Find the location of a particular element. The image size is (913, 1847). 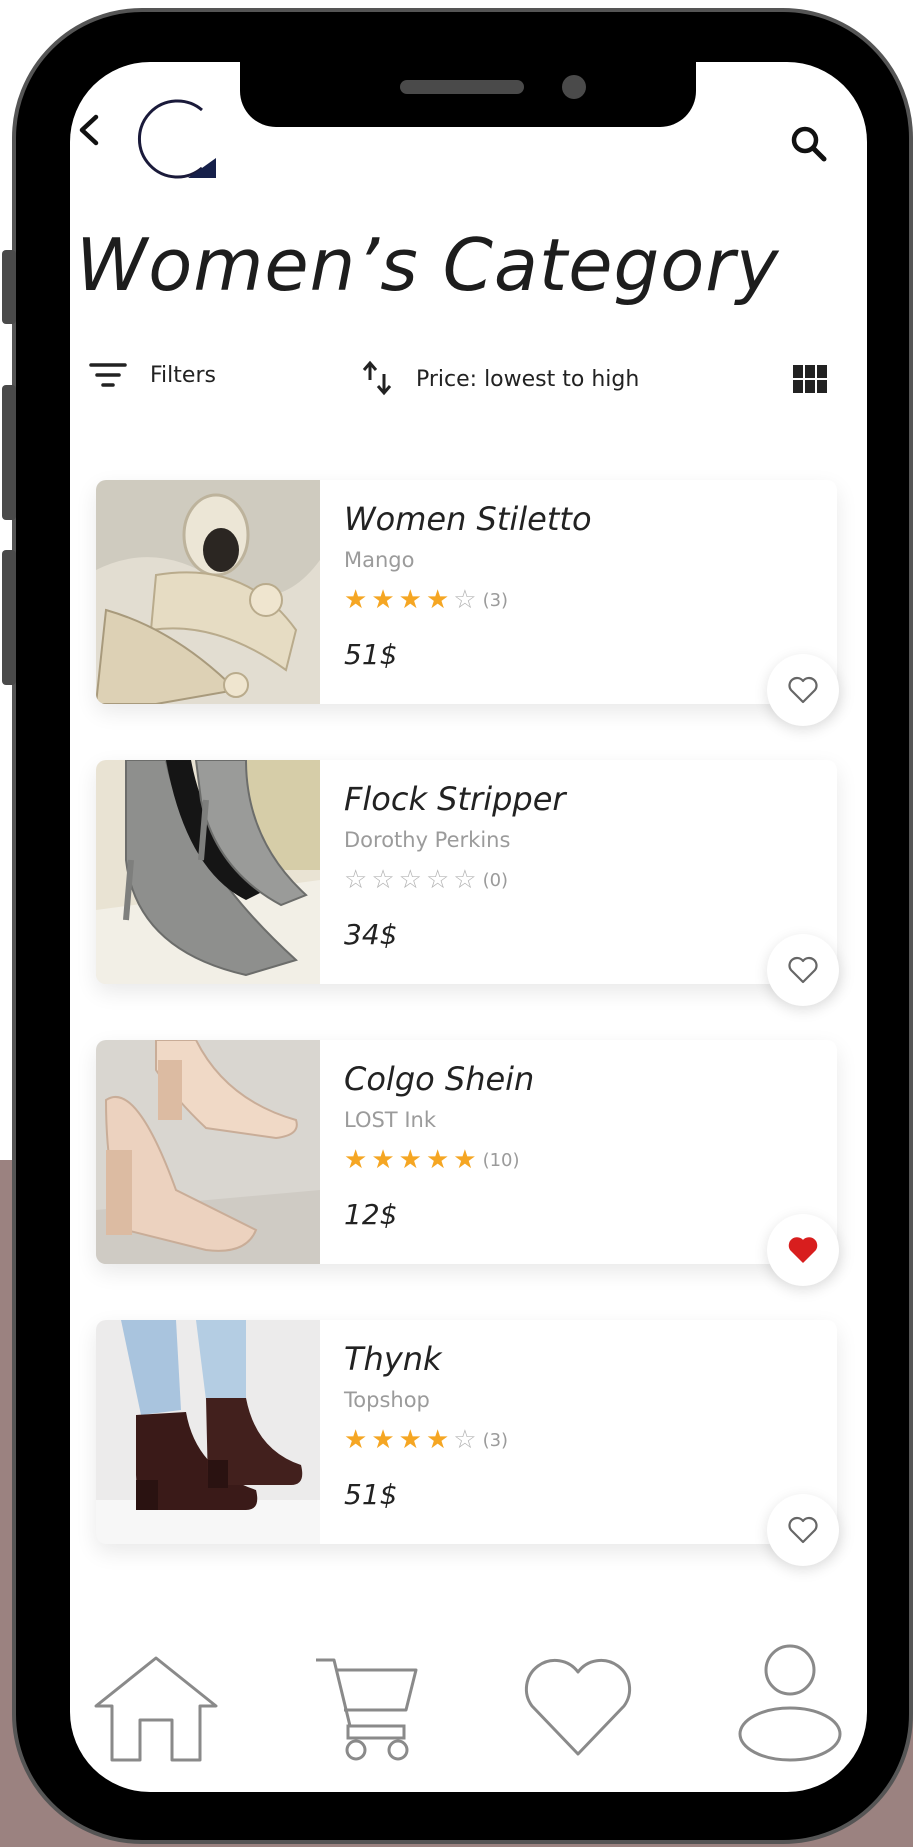

filters-button: Filters is located at coordinates (152, 375).